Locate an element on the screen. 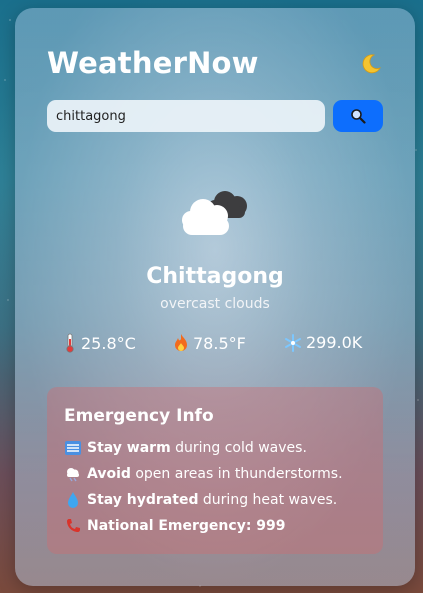 This screenshot has height=593, width=423. emergency-item-text: open areas in thunderstorms. is located at coordinates (236, 474).